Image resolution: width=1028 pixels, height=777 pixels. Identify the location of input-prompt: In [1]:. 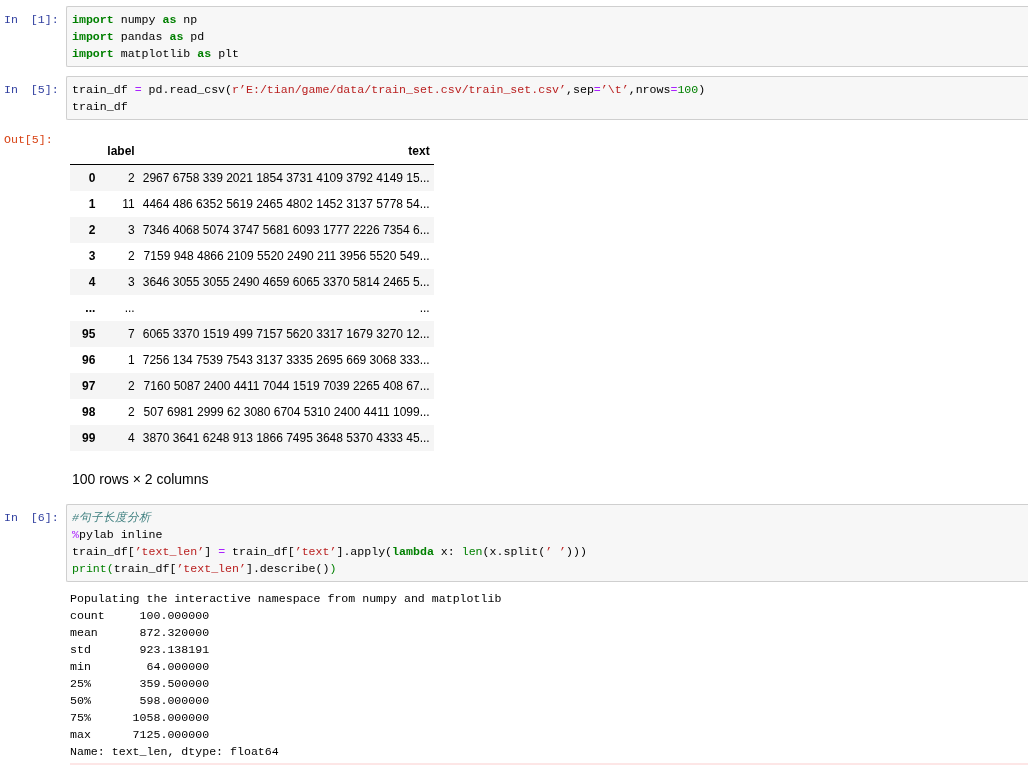
(31, 20).